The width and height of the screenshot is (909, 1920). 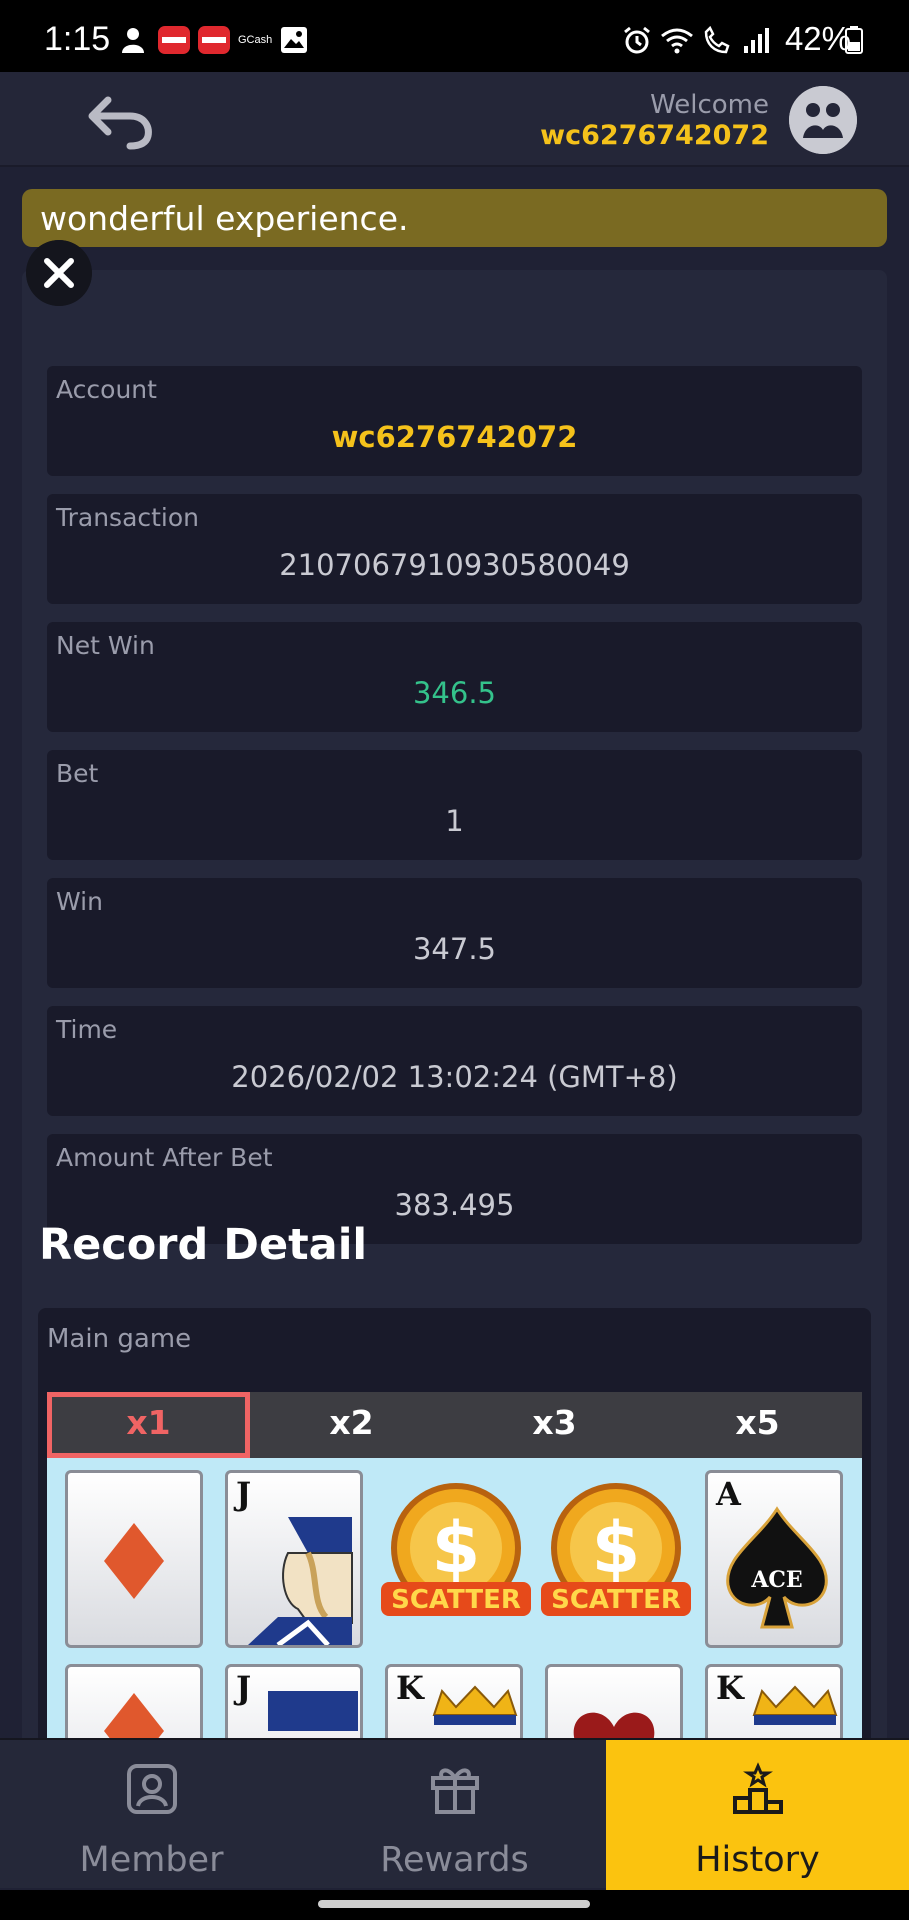 I want to click on nav-rewards: Rewards, so click(x=454, y=1815).